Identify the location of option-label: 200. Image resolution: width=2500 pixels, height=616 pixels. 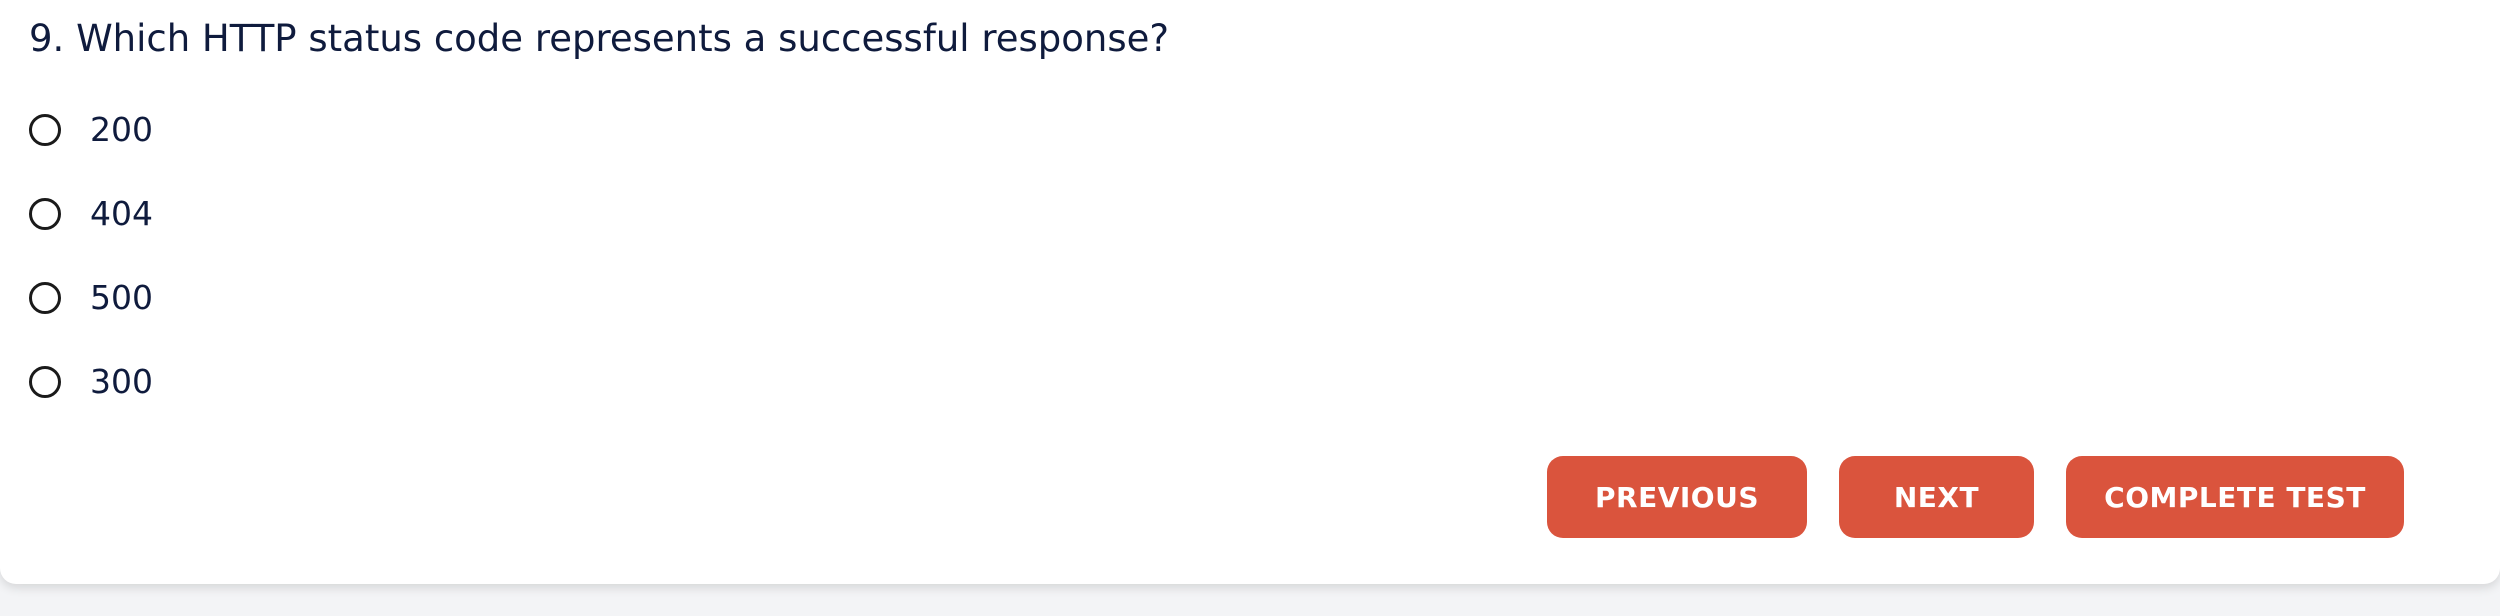
(121, 129).